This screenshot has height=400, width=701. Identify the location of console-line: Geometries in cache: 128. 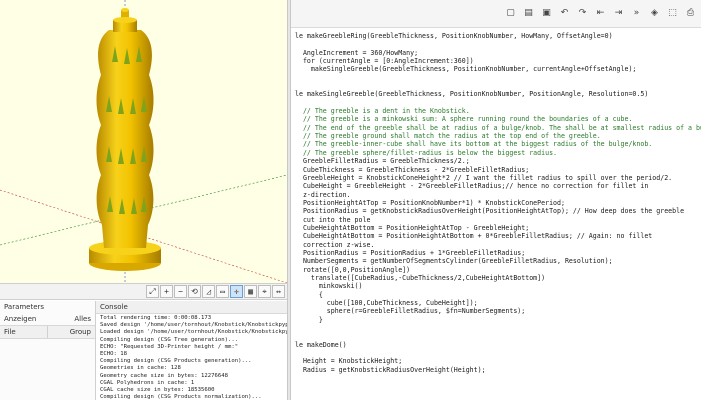
(140, 368).